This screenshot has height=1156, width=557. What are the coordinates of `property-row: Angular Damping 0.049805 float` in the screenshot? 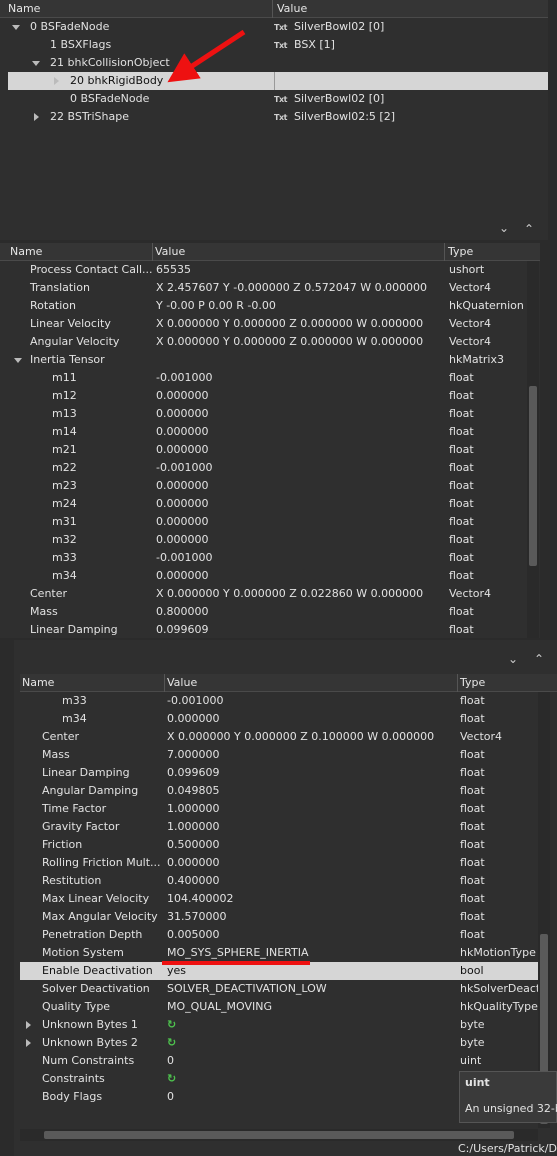 It's located at (279, 791).